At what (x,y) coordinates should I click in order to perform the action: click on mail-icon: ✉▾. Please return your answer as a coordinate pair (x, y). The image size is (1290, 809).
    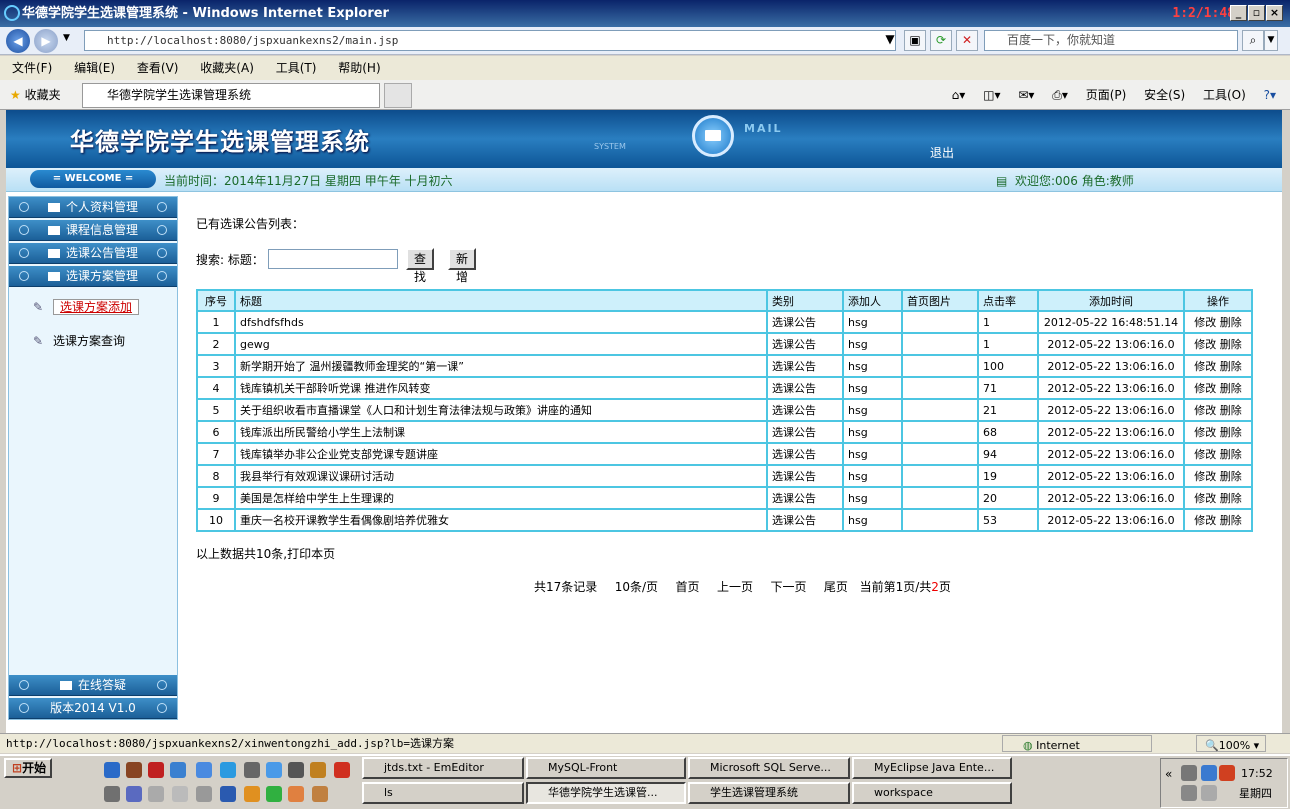
    Looking at the image, I should click on (1026, 95).